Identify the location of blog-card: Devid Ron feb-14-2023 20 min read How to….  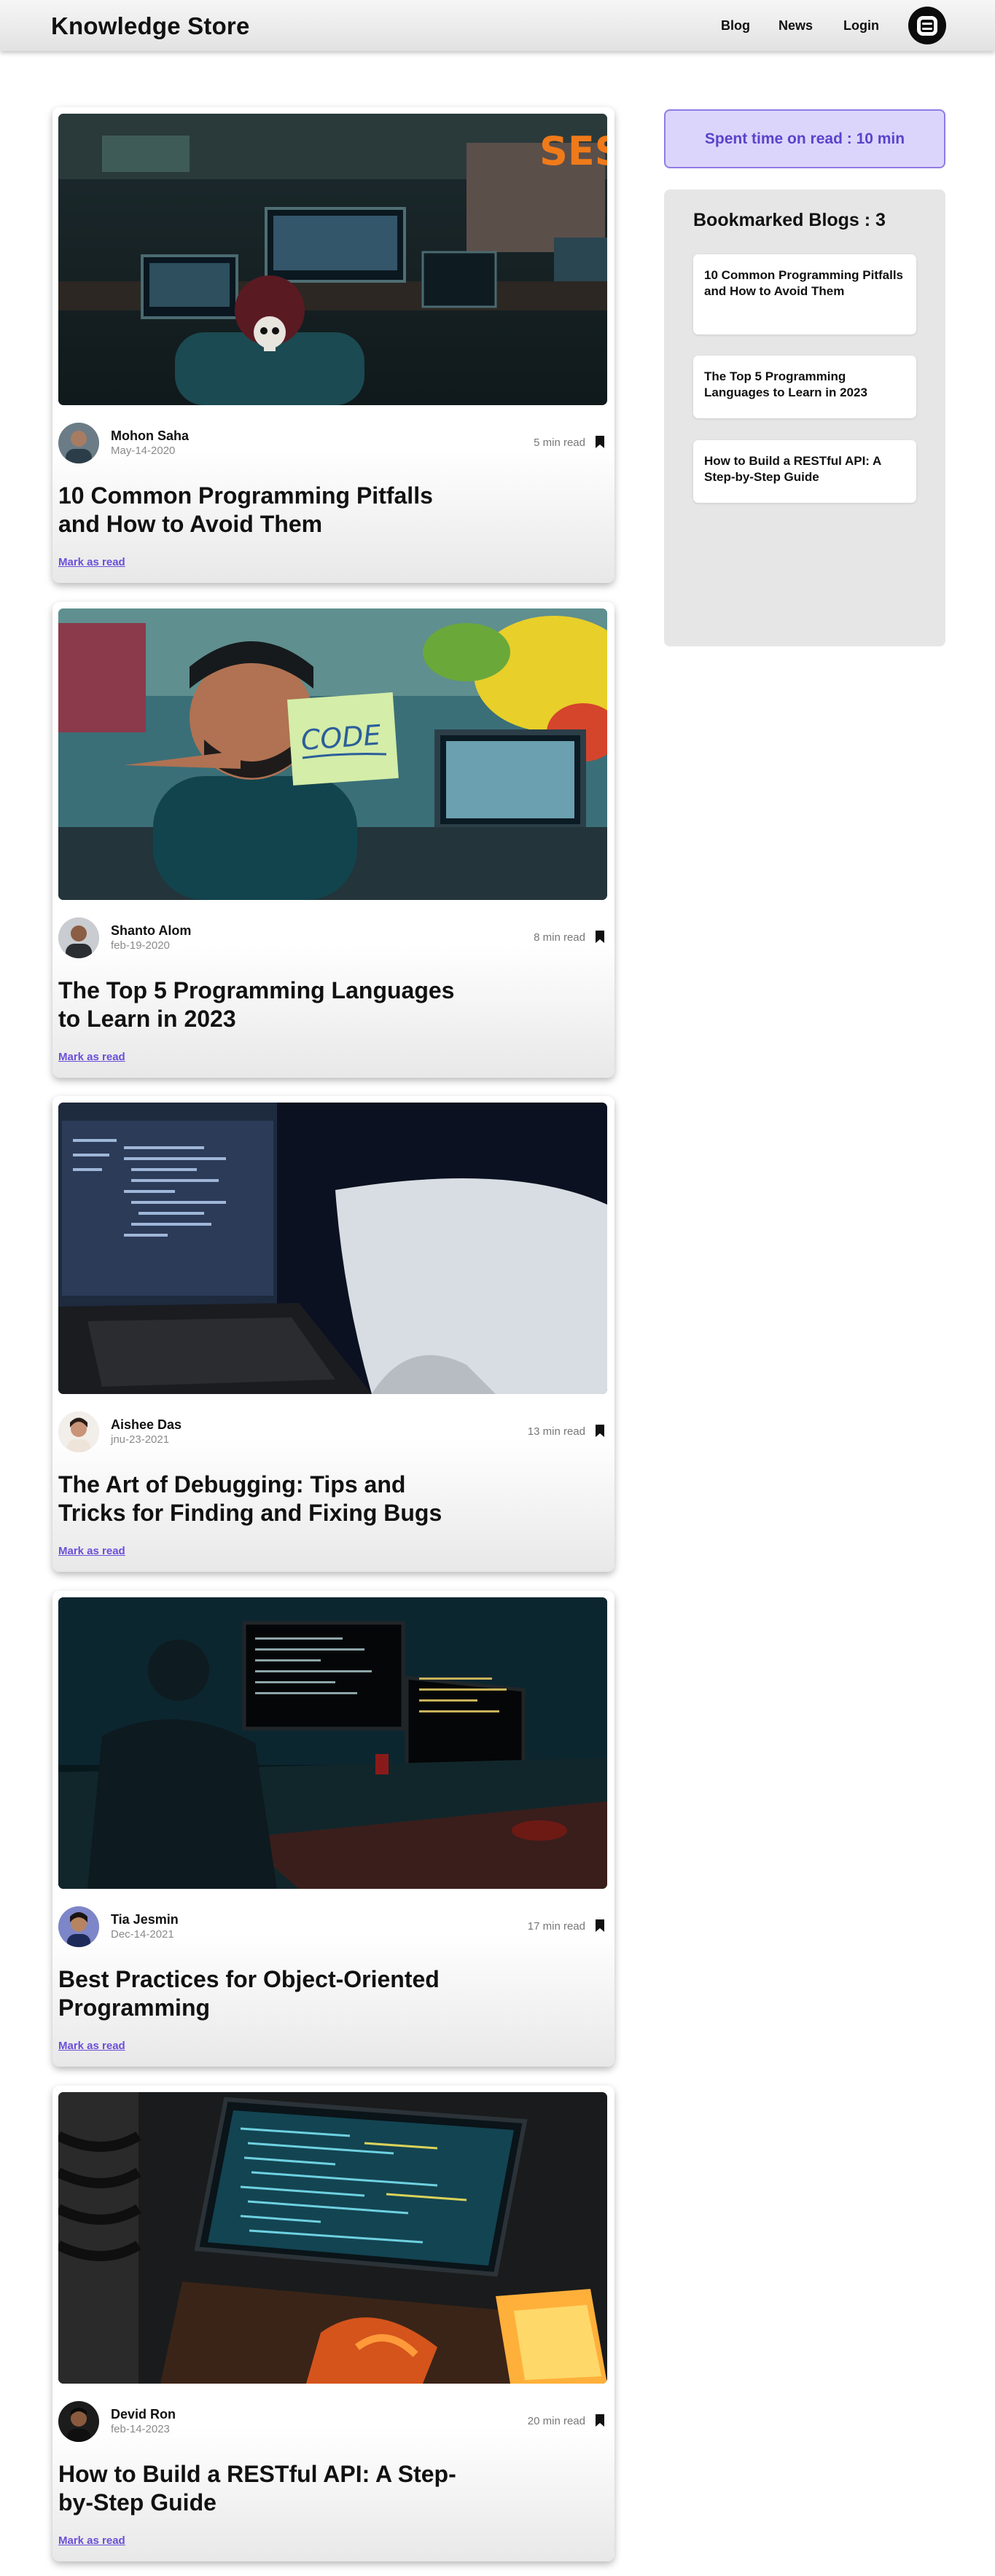
(333, 2323).